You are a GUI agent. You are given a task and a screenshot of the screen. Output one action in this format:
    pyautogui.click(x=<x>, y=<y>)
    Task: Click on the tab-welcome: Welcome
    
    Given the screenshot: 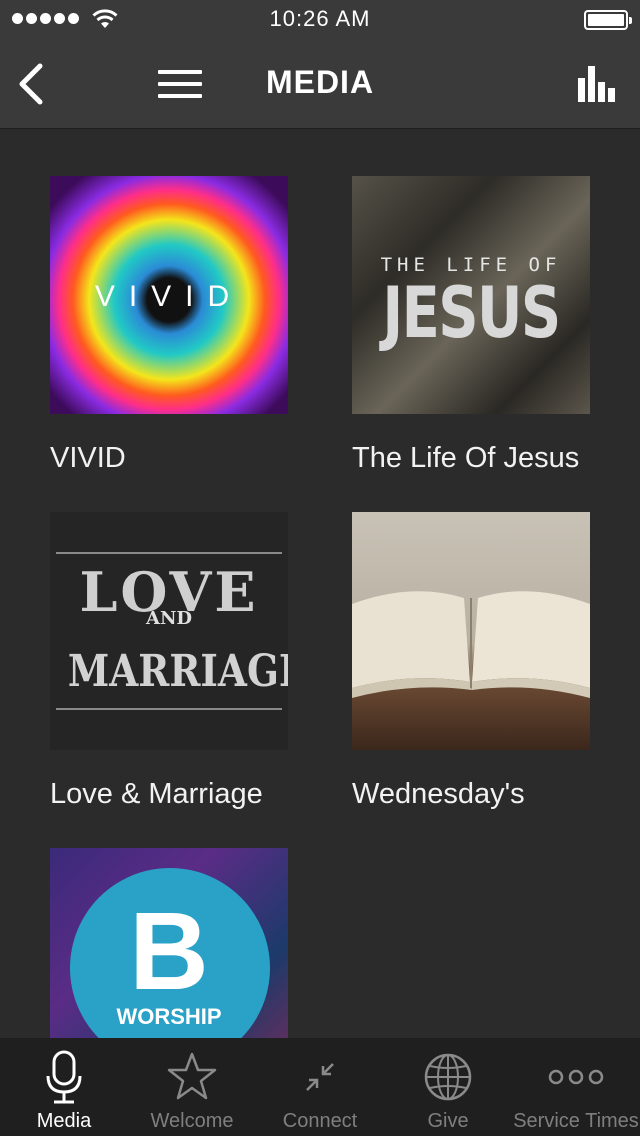 What is the action you would take?
    pyautogui.click(x=192, y=1087)
    